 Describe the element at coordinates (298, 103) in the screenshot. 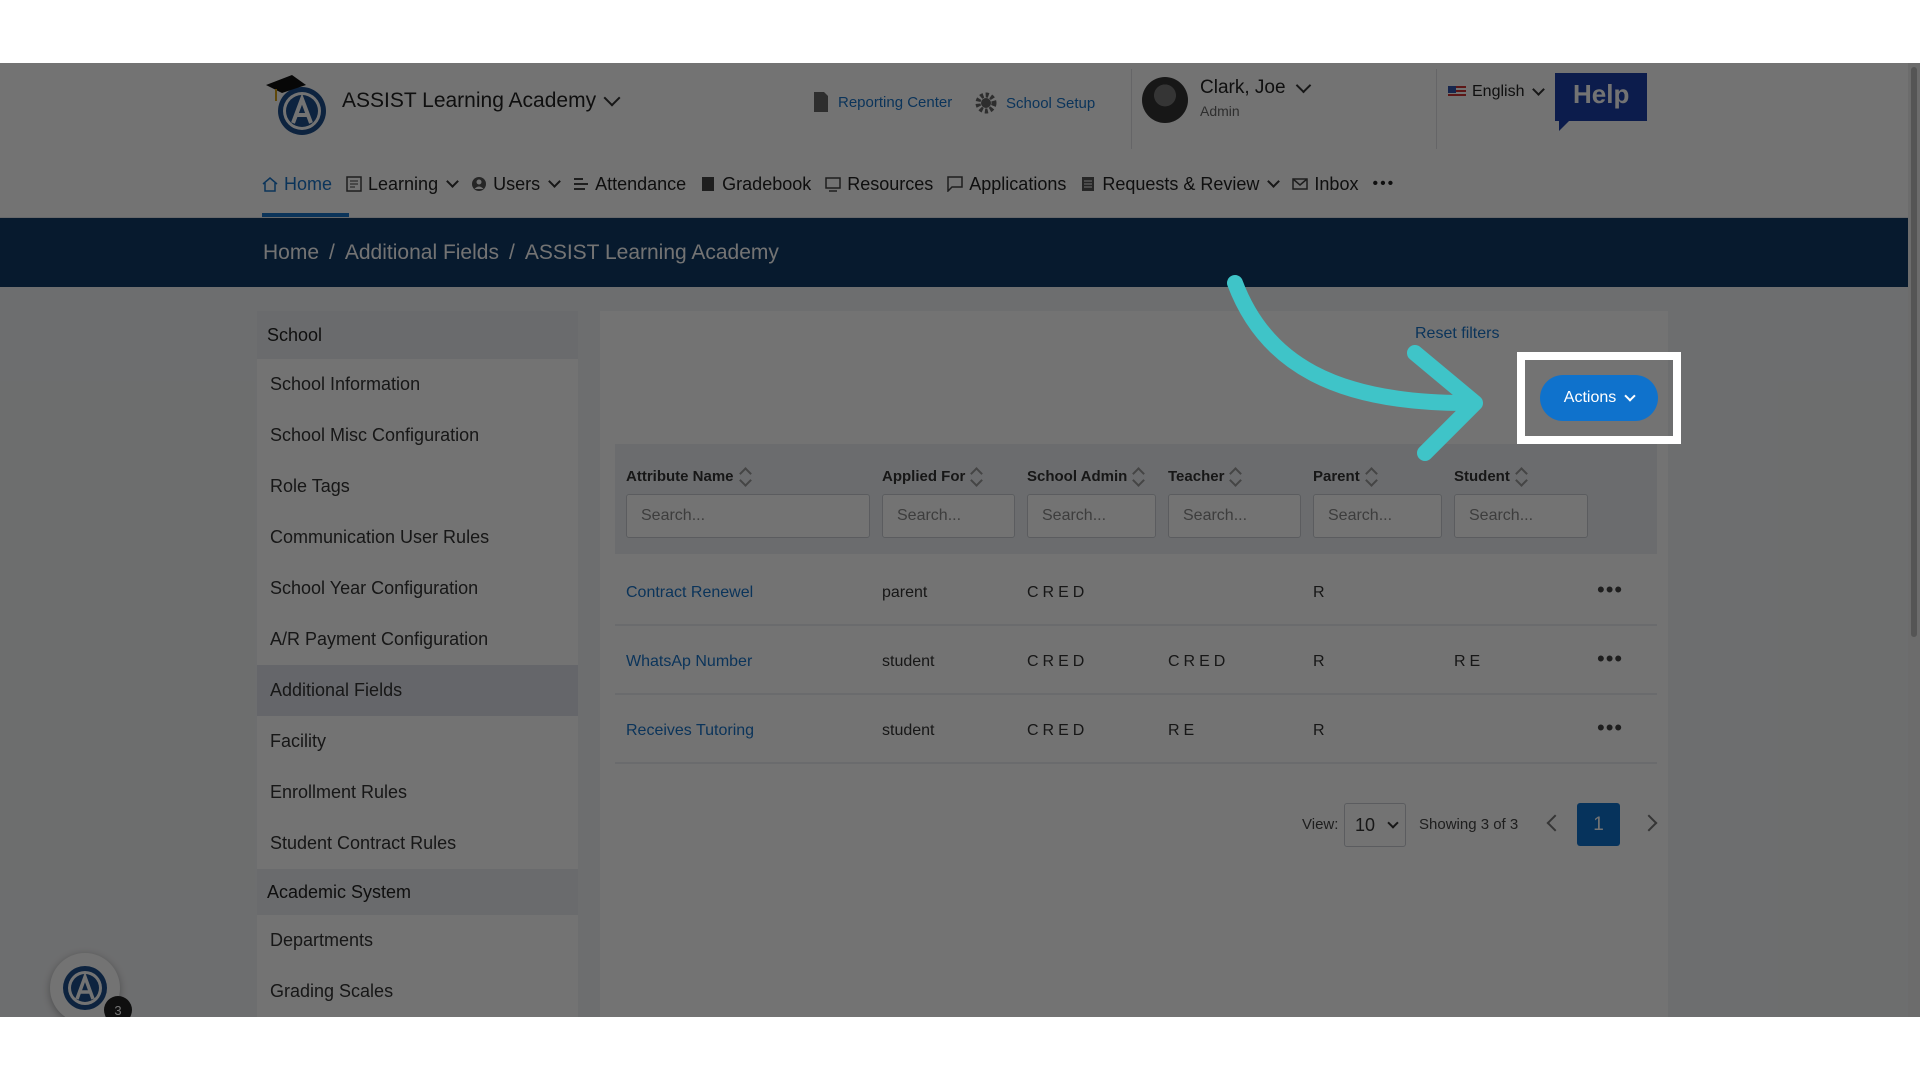

I see `academy-logo-icon` at that location.